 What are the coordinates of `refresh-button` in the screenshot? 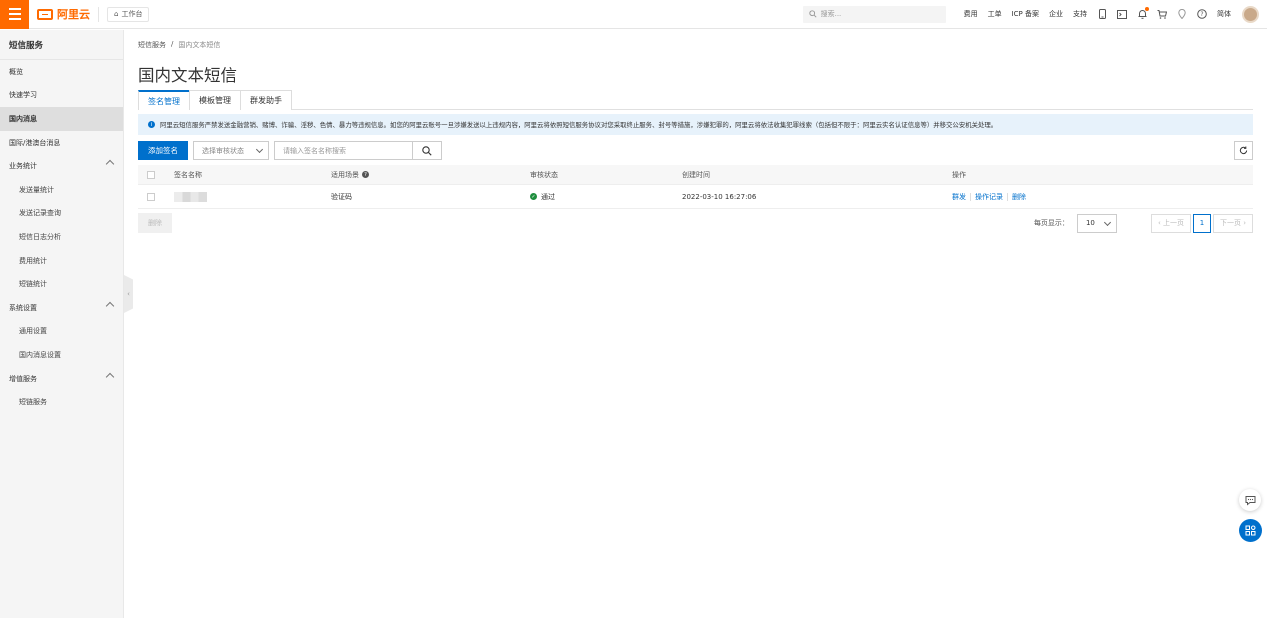 It's located at (1243, 150).